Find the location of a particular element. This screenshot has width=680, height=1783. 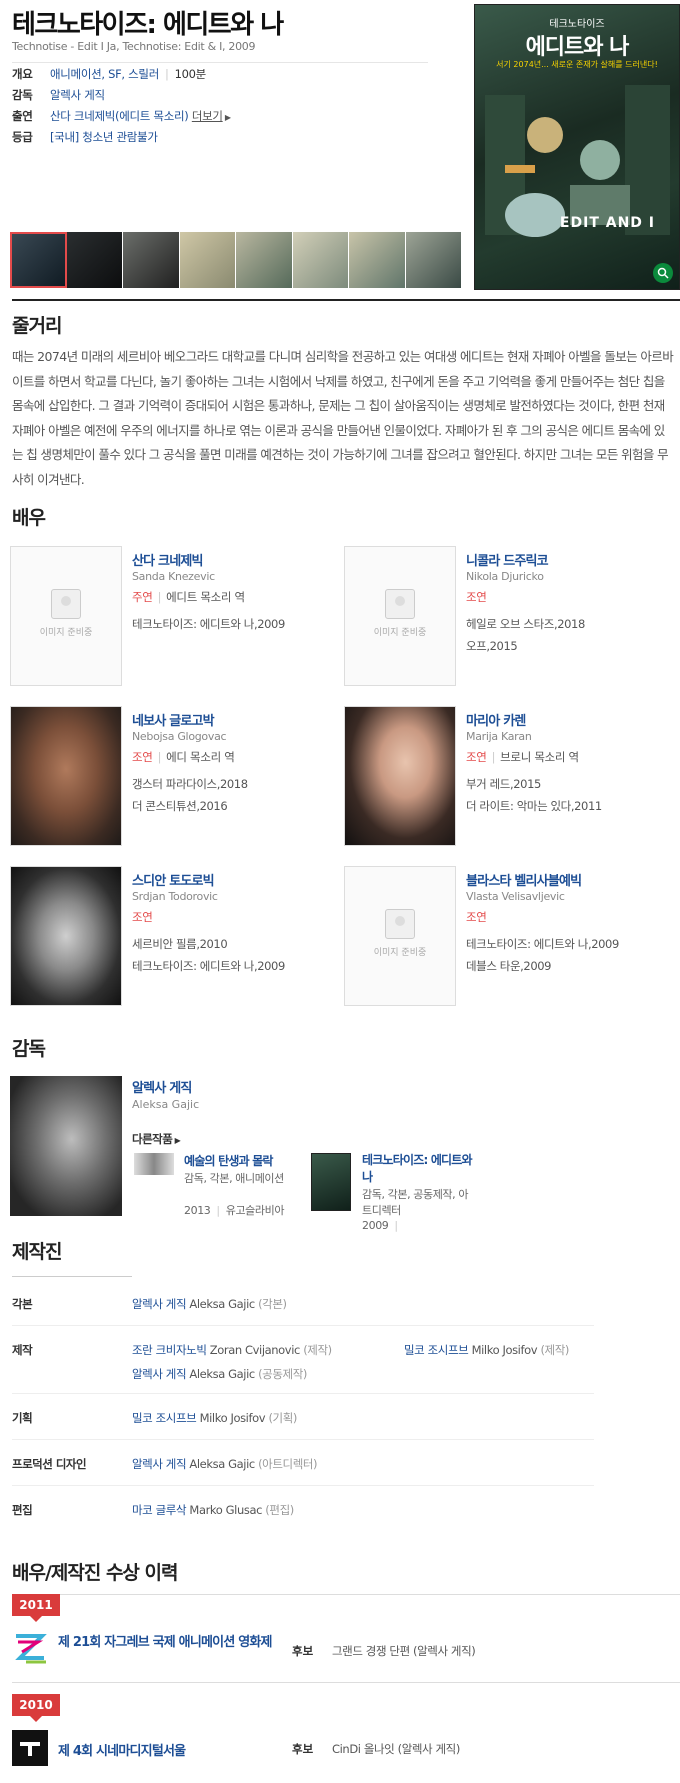

director-work-title: 테크노타이즈: 에디트와 나 is located at coordinates (422, 1169).